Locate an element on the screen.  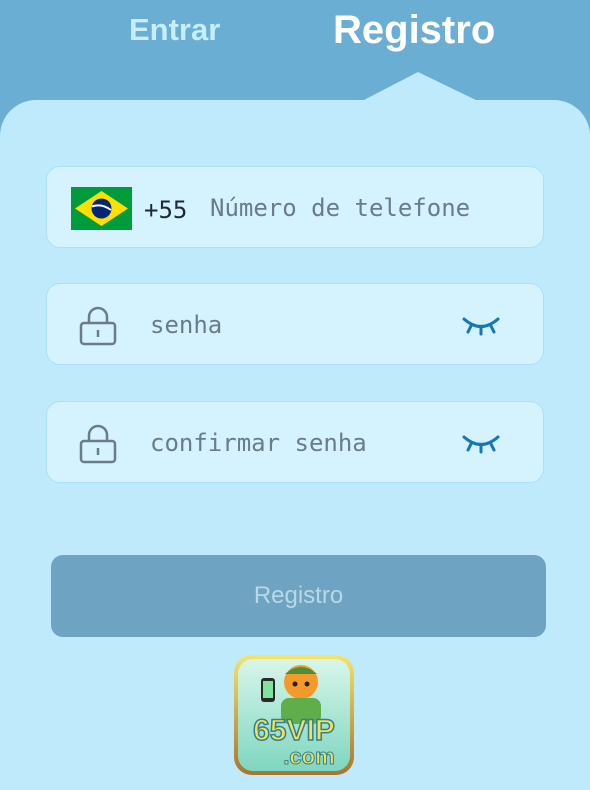
password-input is located at coordinates (295, 325).